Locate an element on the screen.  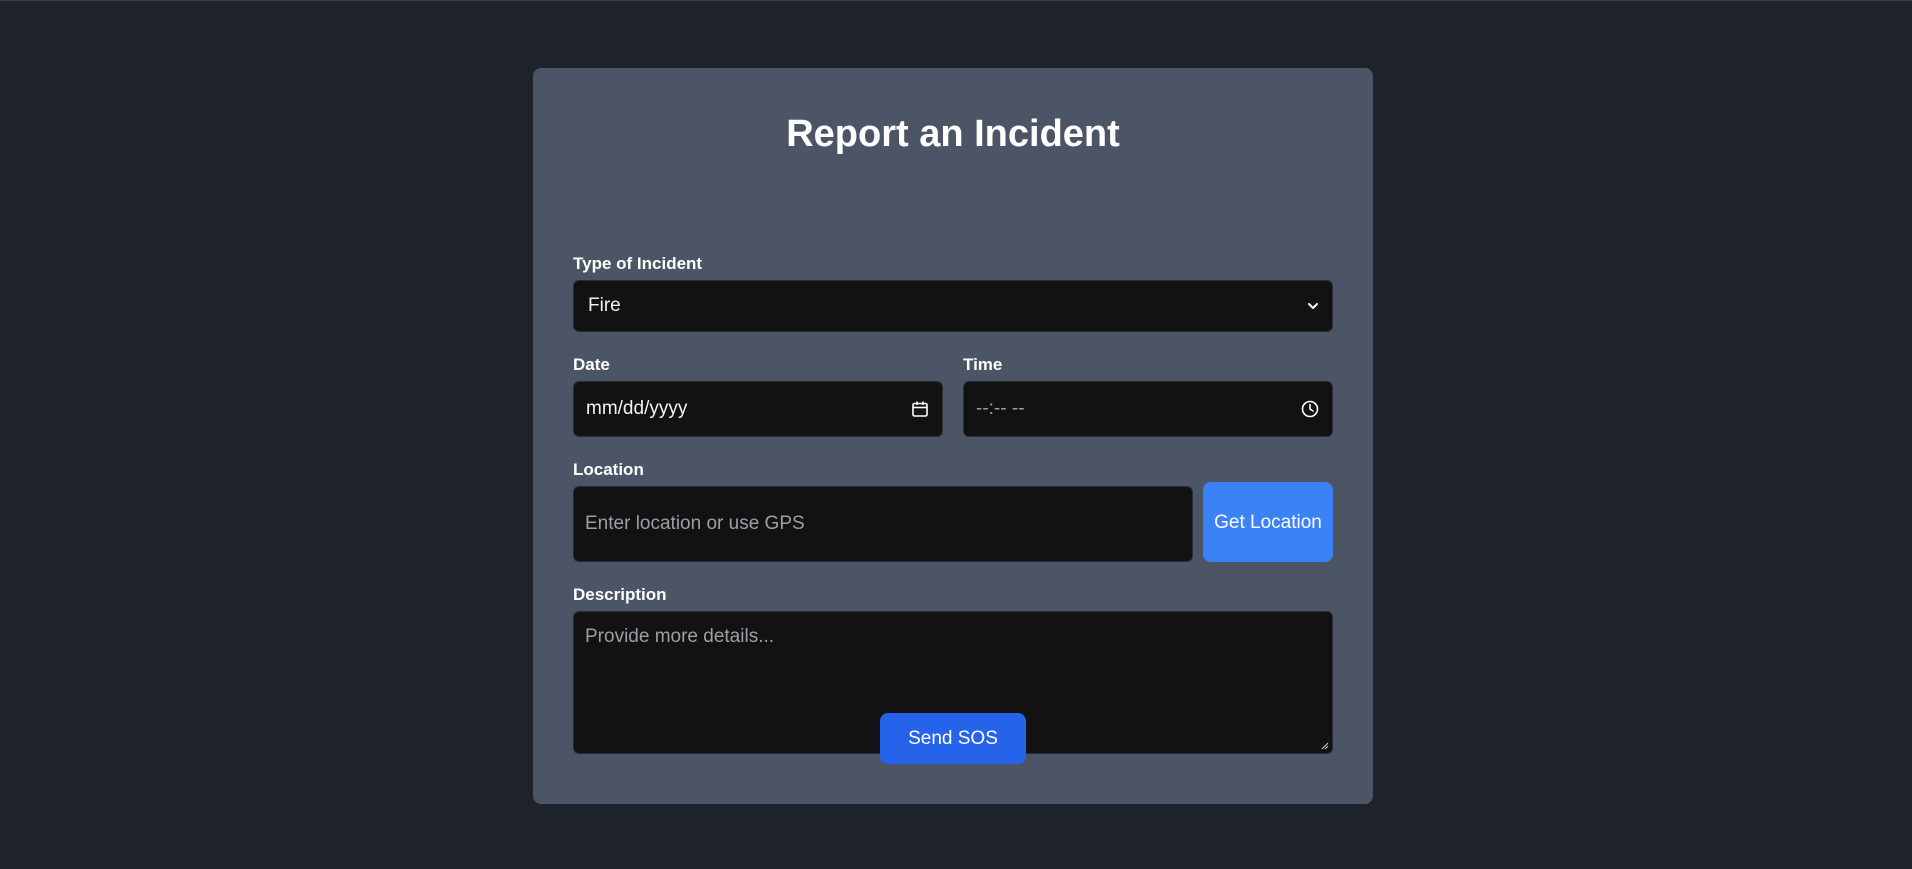
send-sos-button: Send SOS is located at coordinates (953, 738).